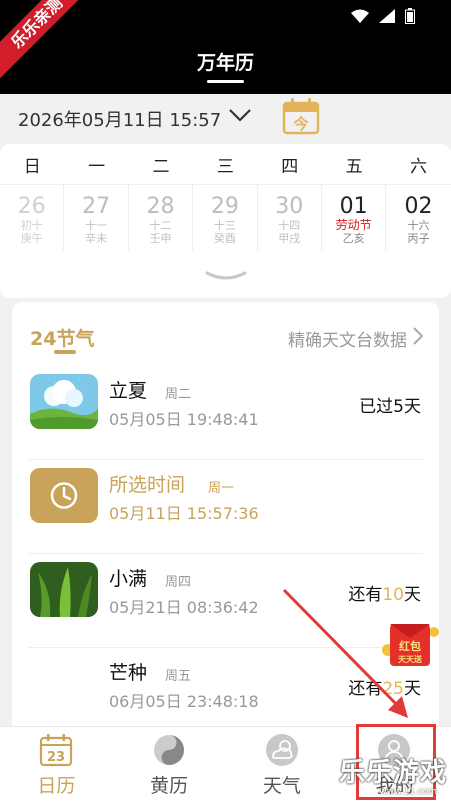 The width and height of the screenshot is (451, 801). Describe the element at coordinates (281, 750) in the screenshot. I see `weather-icon` at that location.